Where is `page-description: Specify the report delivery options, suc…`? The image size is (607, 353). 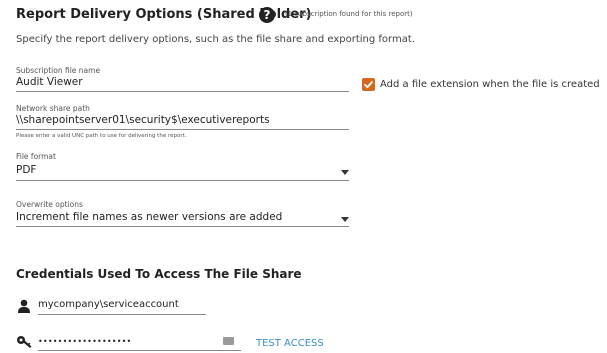 page-description: Specify the report delivery options, suc… is located at coordinates (215, 39).